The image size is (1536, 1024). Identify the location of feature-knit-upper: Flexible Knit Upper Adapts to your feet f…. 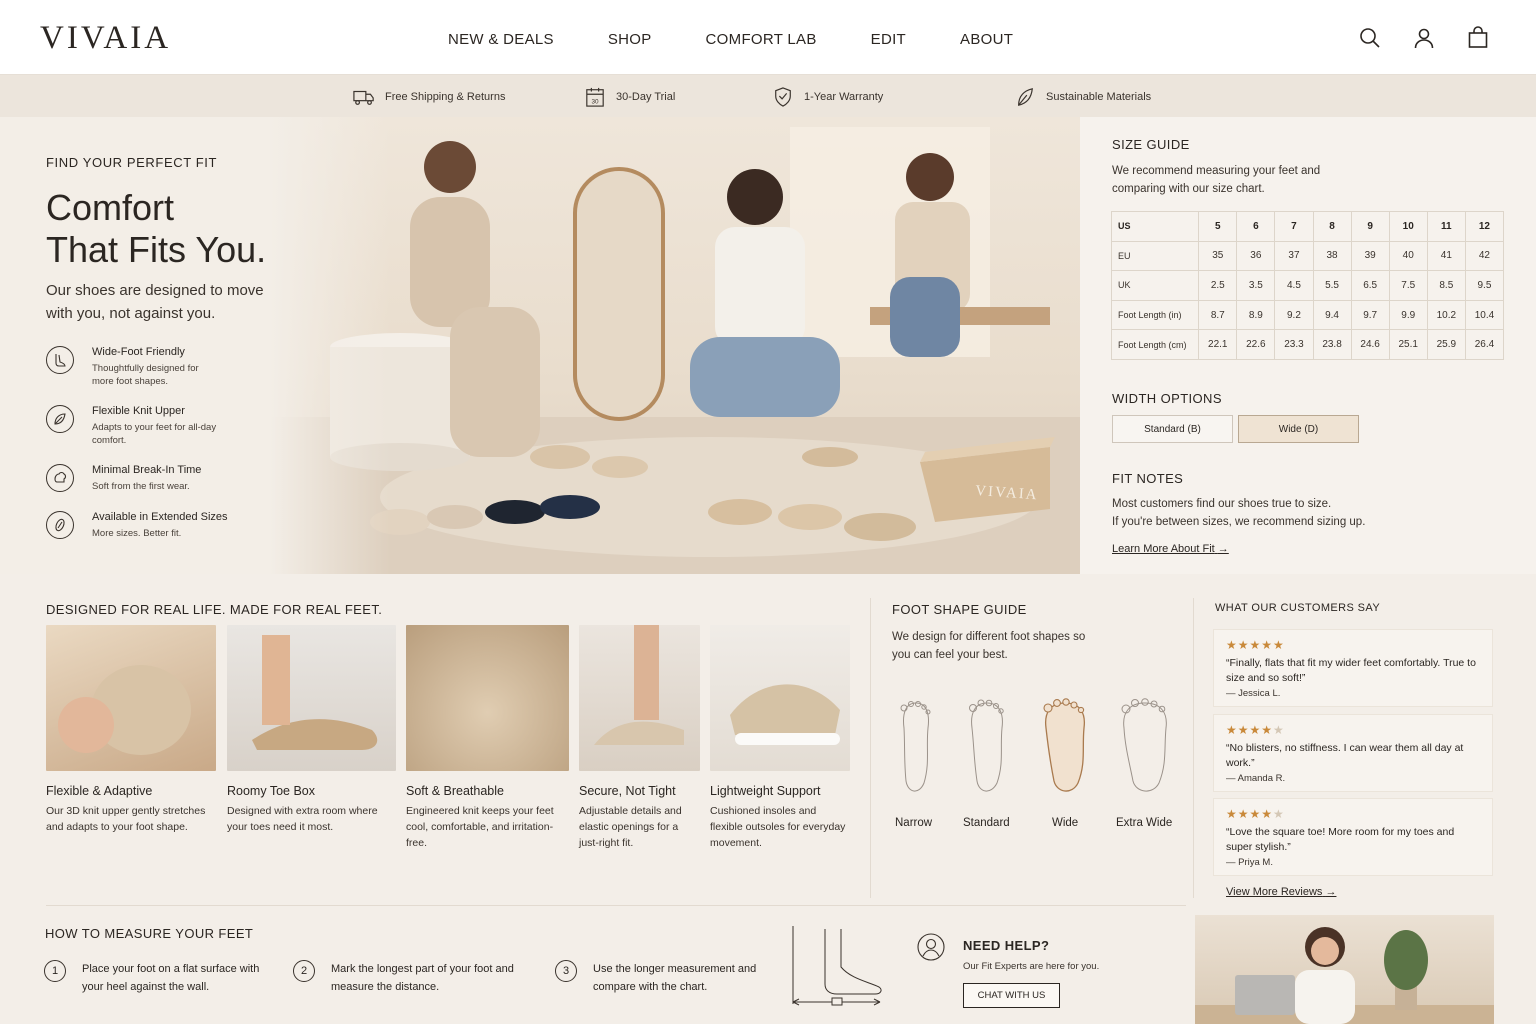
(134, 426).